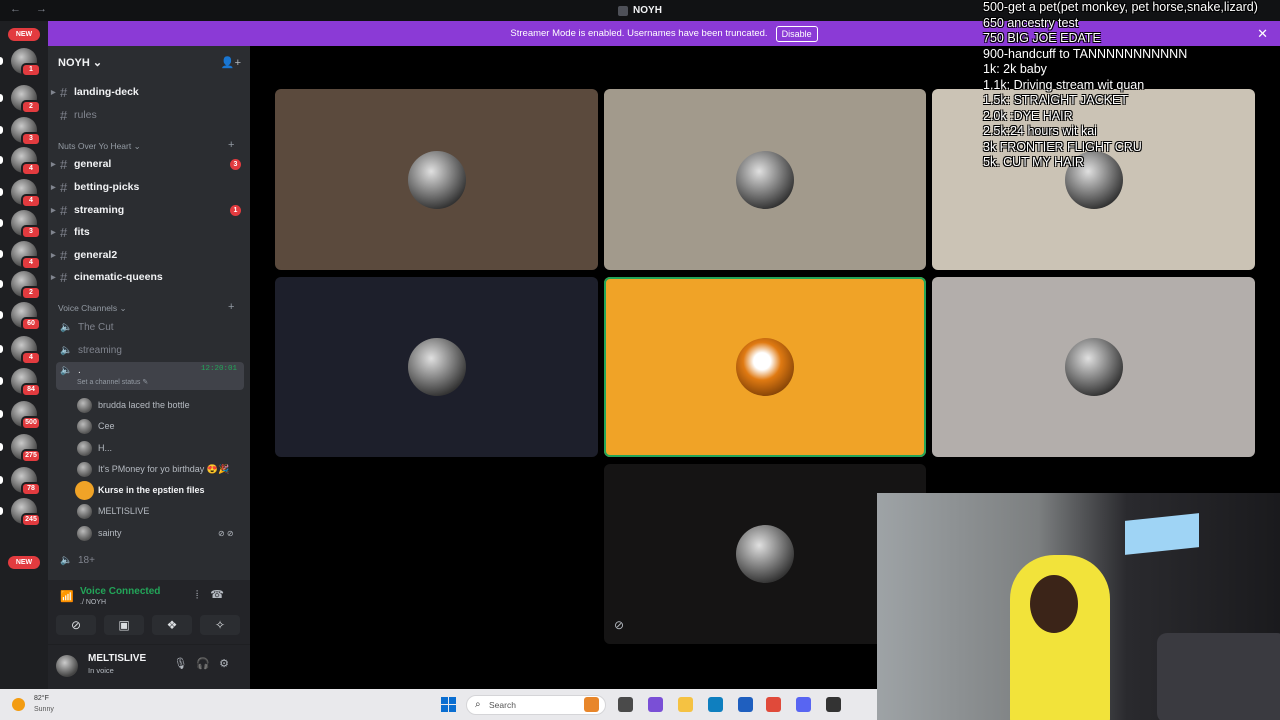 Image resolution: width=1280 pixels, height=720 pixels. What do you see at coordinates (147, 232) in the screenshot?
I see `channel-fits: ▶ # fits` at bounding box center [147, 232].